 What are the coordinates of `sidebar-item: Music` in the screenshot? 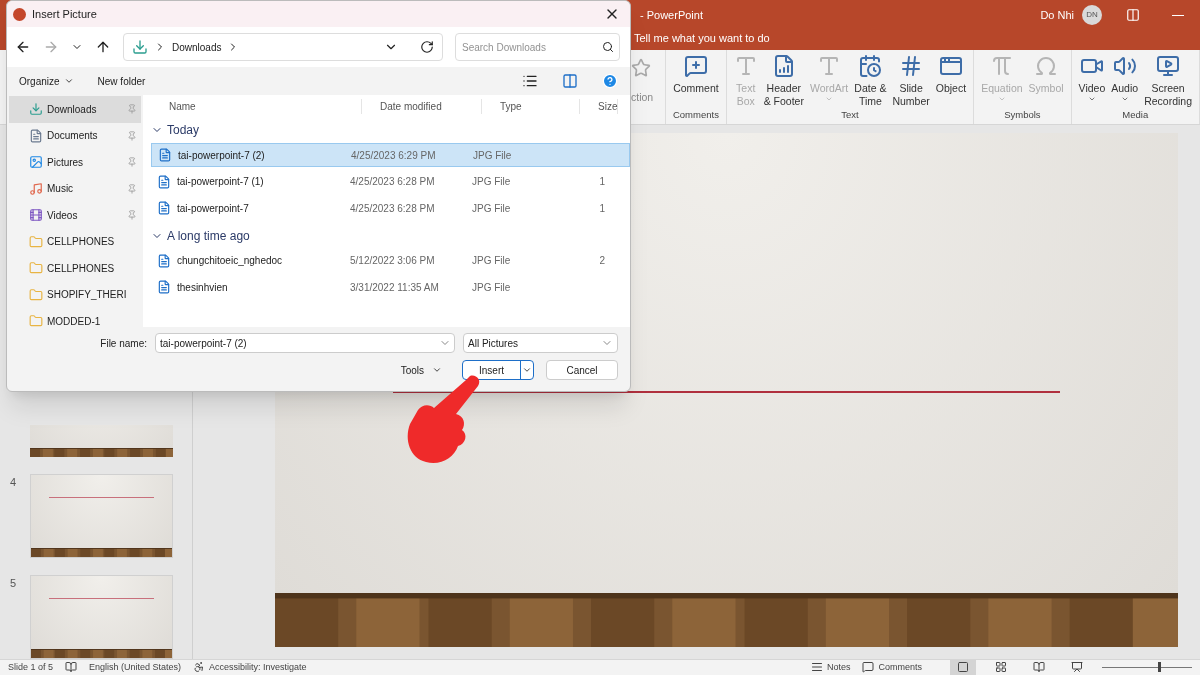 It's located at (75, 188).